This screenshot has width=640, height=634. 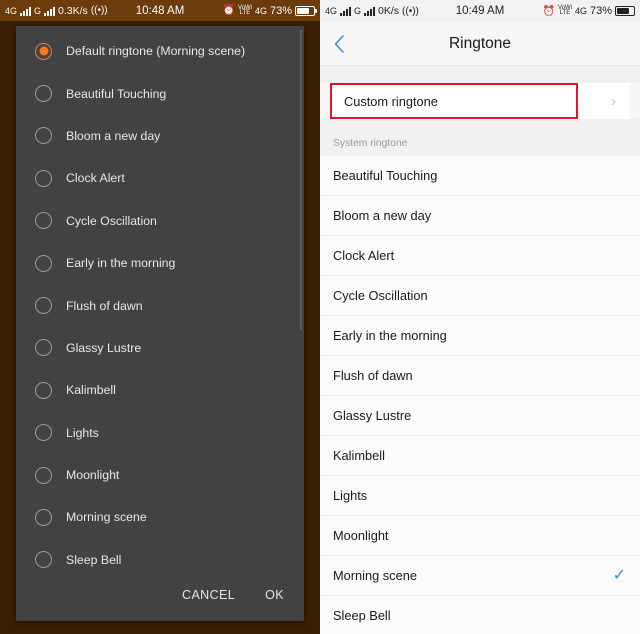 What do you see at coordinates (95, 178) in the screenshot?
I see `ringtone-radio-label: Clock Alert` at bounding box center [95, 178].